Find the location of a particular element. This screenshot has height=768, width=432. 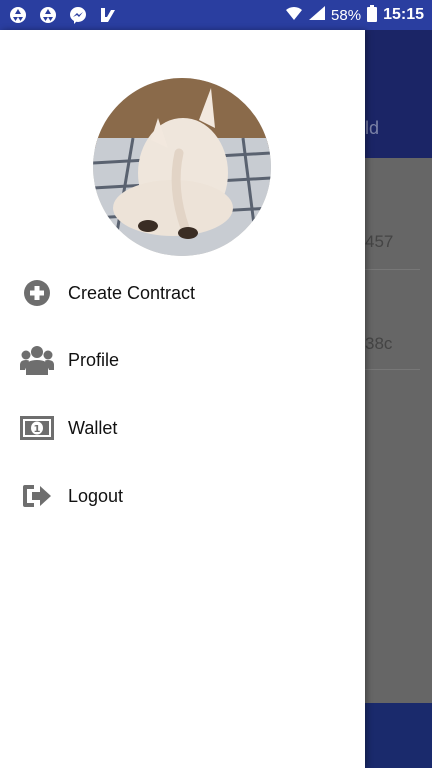

system-status: 58% 15:15 is located at coordinates (354, 15).